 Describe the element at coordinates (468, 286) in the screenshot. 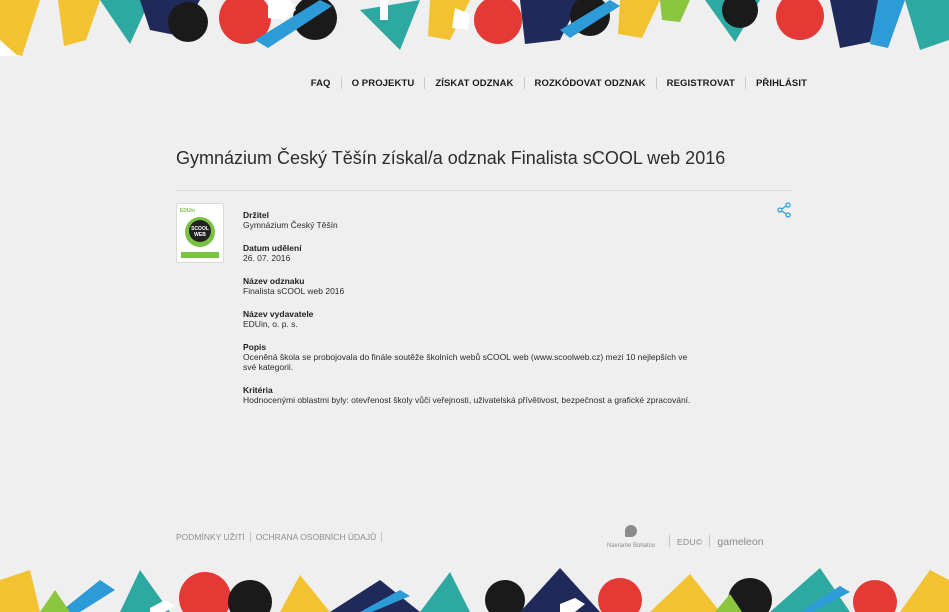

I see `field-badge-name: Název odznaku Finalista sCOOL web 2016` at that location.